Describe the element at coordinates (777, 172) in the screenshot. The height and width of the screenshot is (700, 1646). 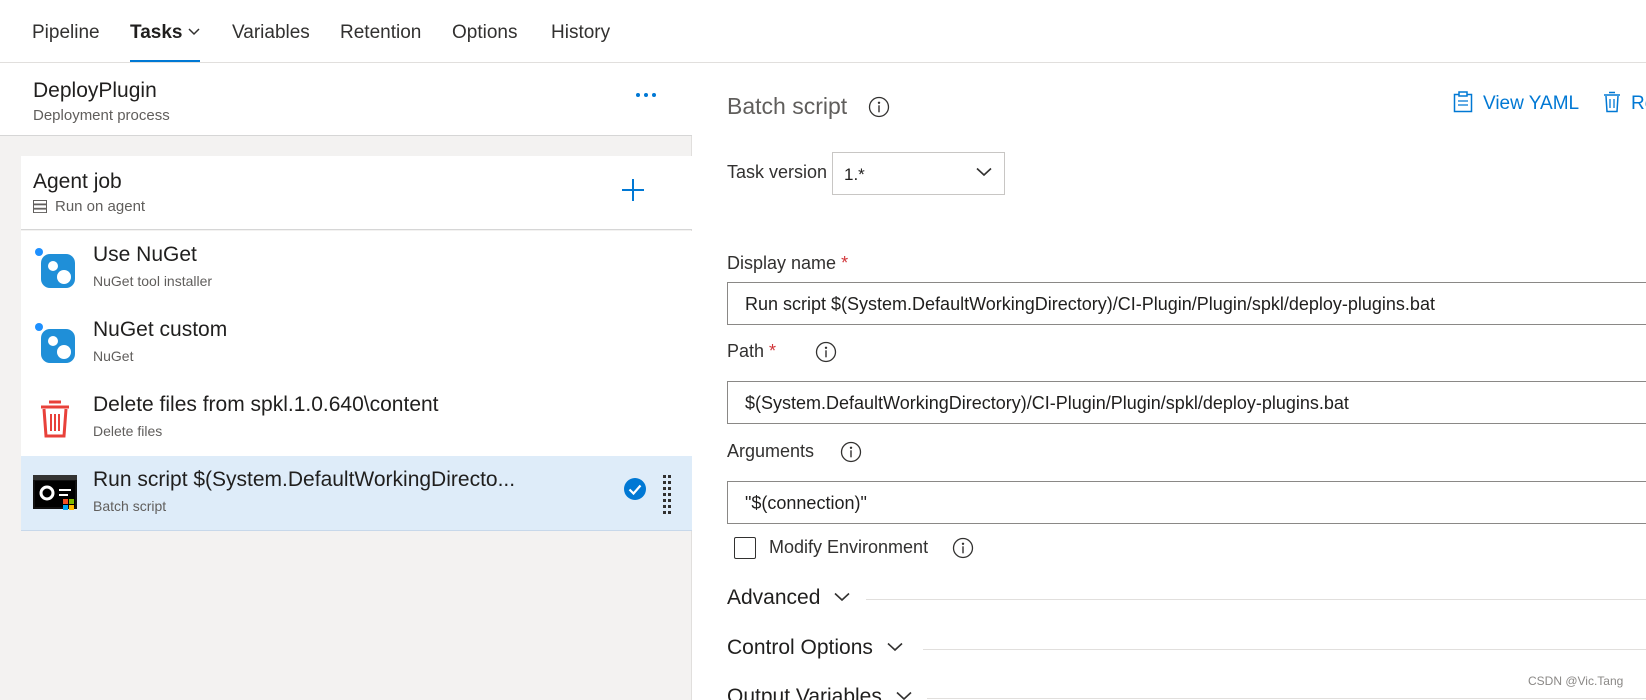
I see `task-version-label: Task version` at that location.